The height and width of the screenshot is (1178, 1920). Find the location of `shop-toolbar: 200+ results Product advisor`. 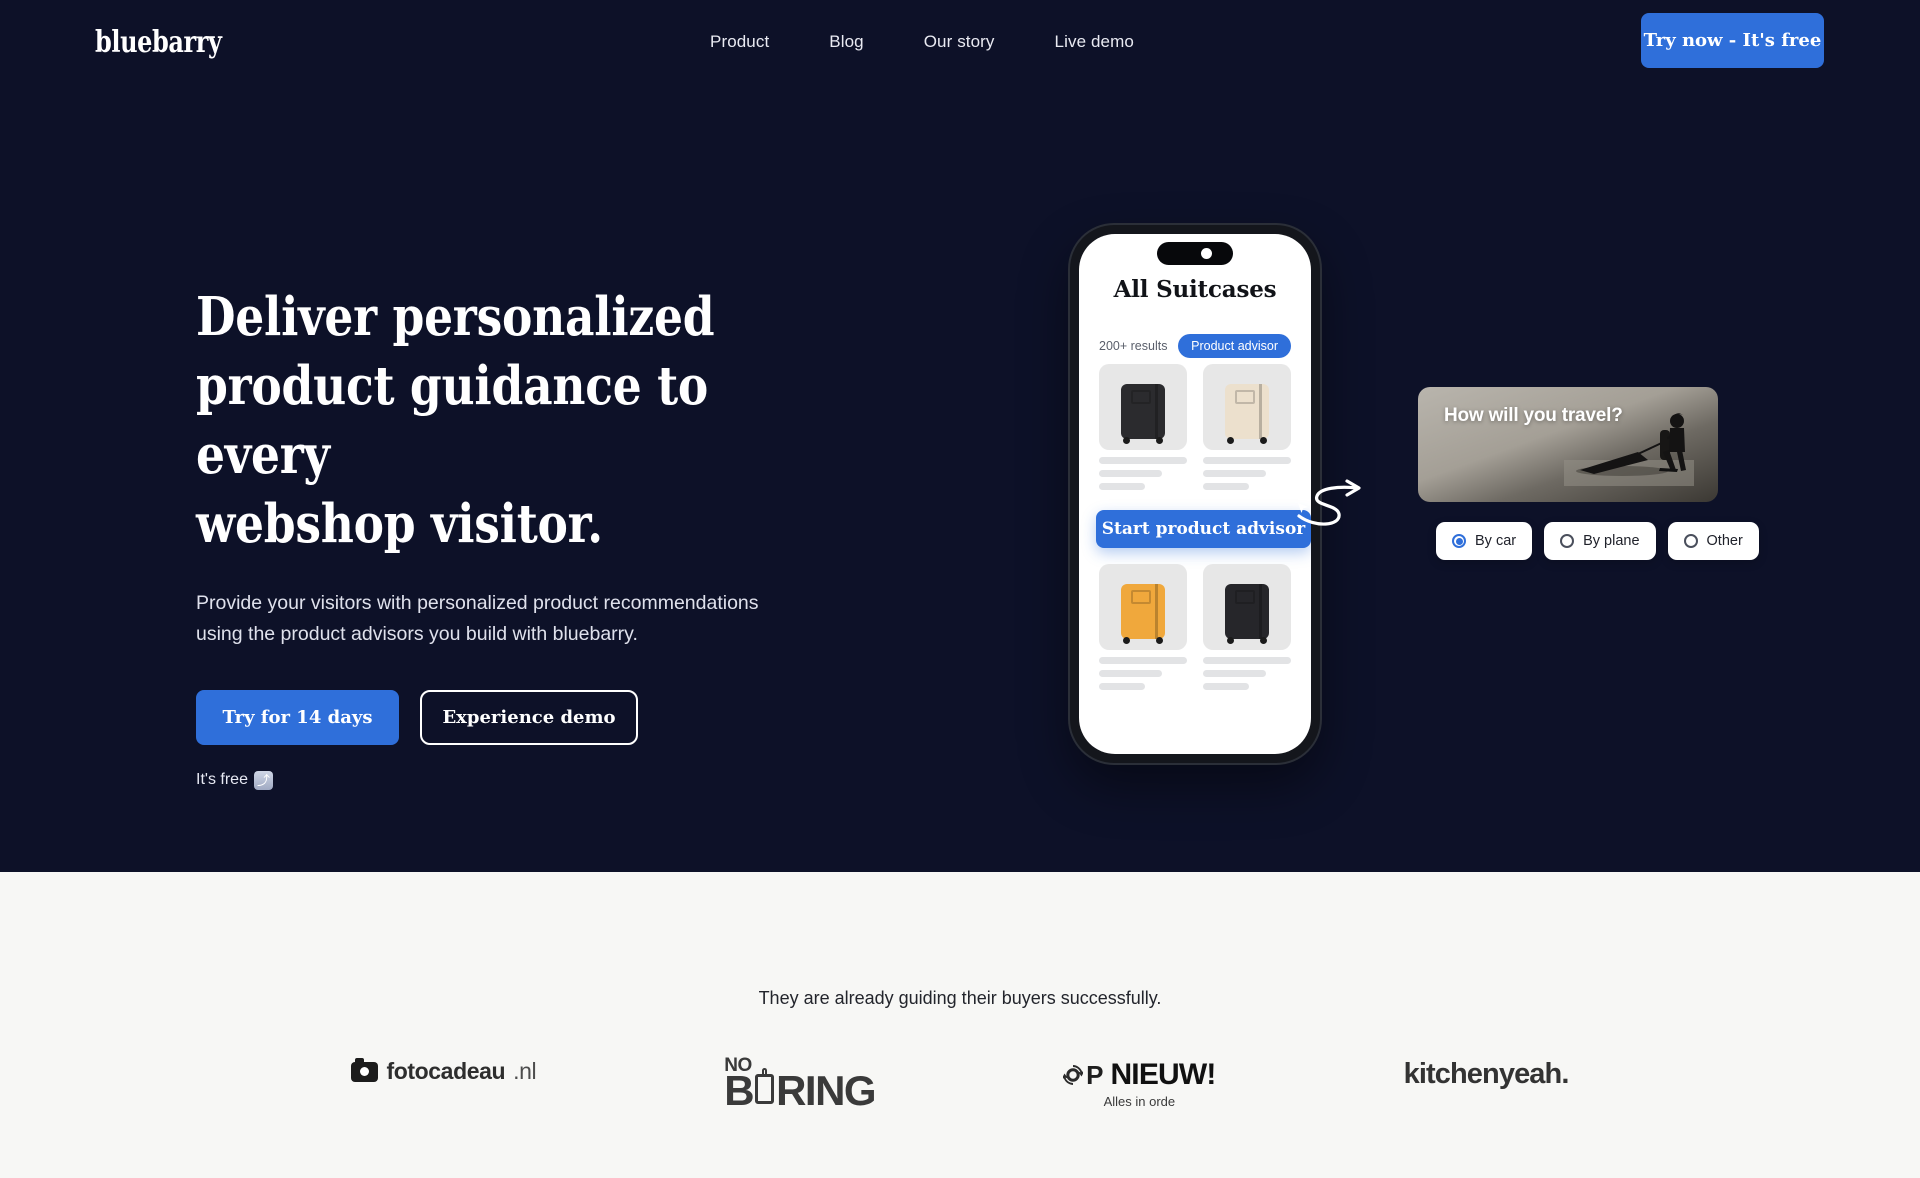

shop-toolbar: 200+ results Product advisor is located at coordinates (1195, 346).